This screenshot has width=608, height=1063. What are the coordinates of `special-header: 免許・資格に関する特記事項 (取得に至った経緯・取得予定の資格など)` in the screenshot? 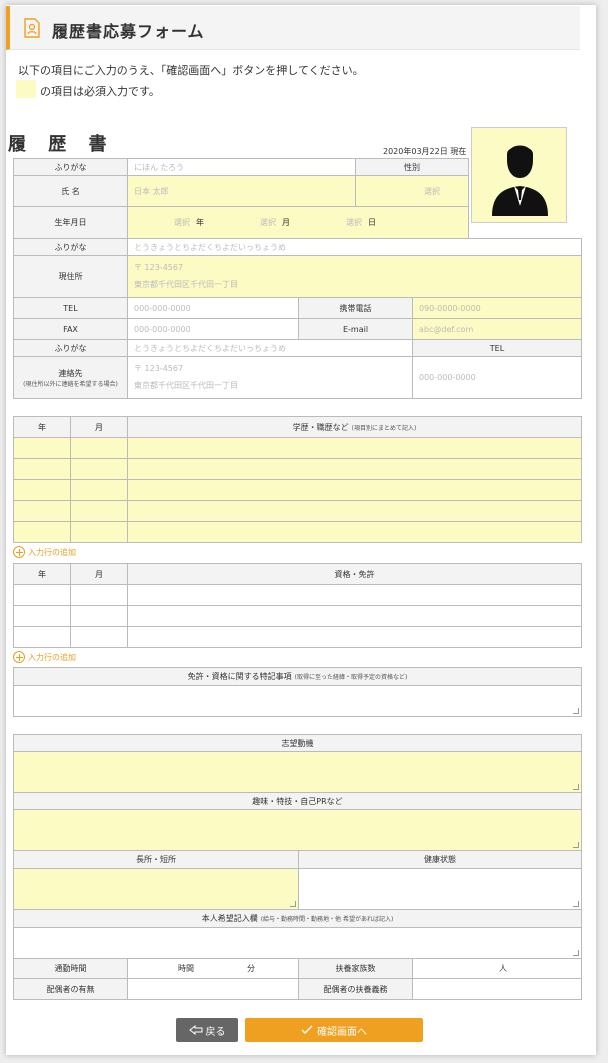 It's located at (297, 676).